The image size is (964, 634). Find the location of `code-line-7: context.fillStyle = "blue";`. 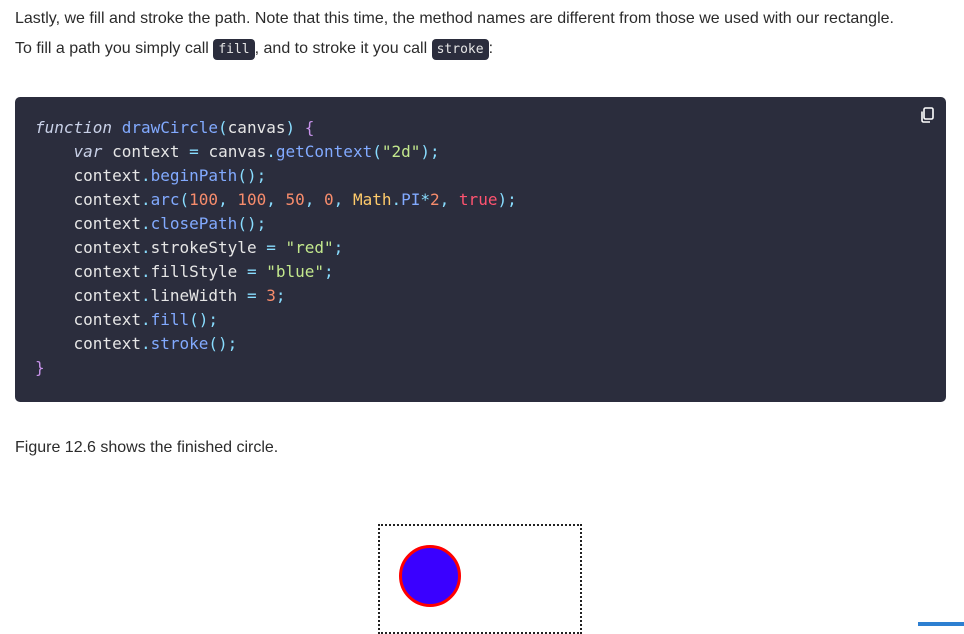

code-line-7: context.fillStyle = "blue"; is located at coordinates (276, 272).